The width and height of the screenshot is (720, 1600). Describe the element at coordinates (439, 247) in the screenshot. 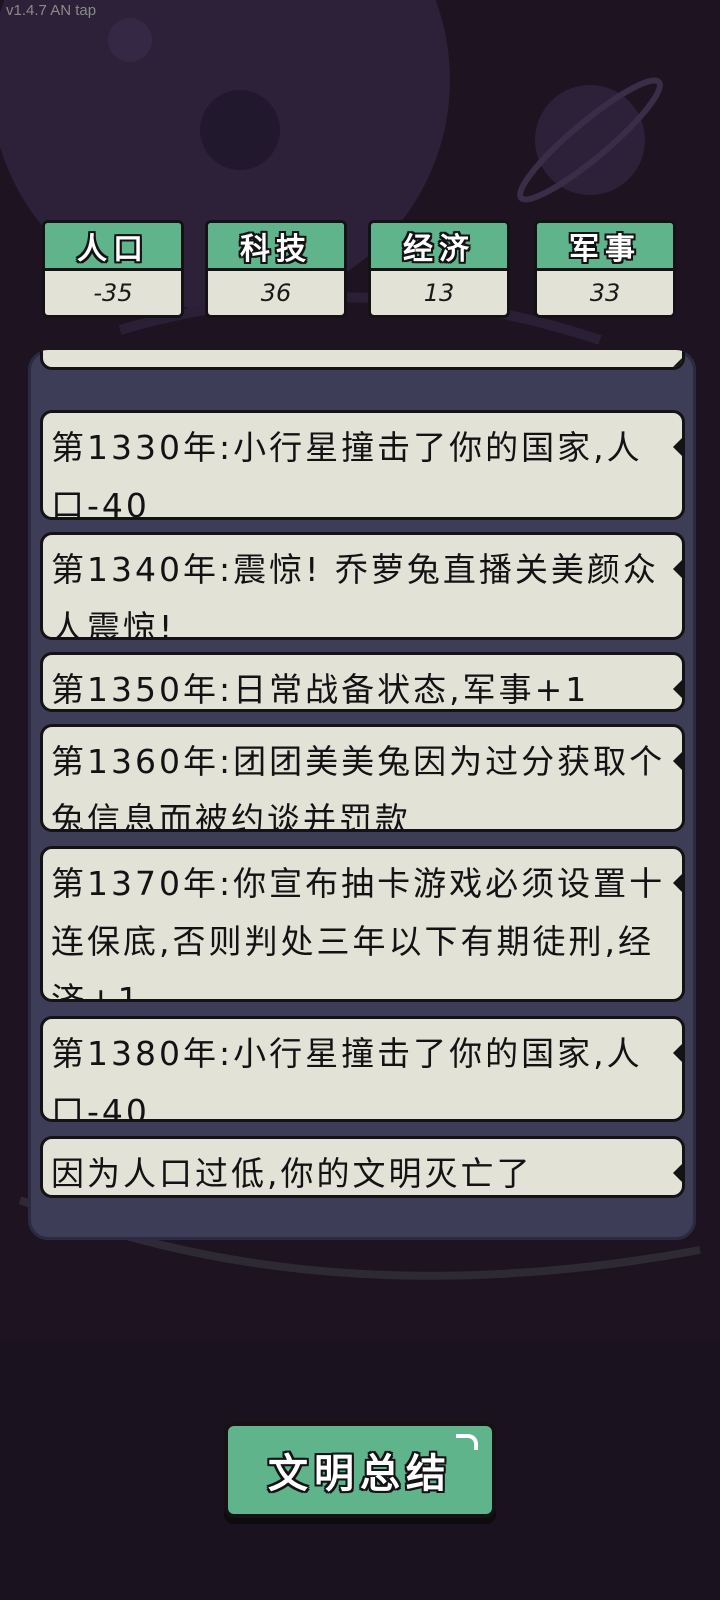

I see `stat-label-economy: 经济` at that location.